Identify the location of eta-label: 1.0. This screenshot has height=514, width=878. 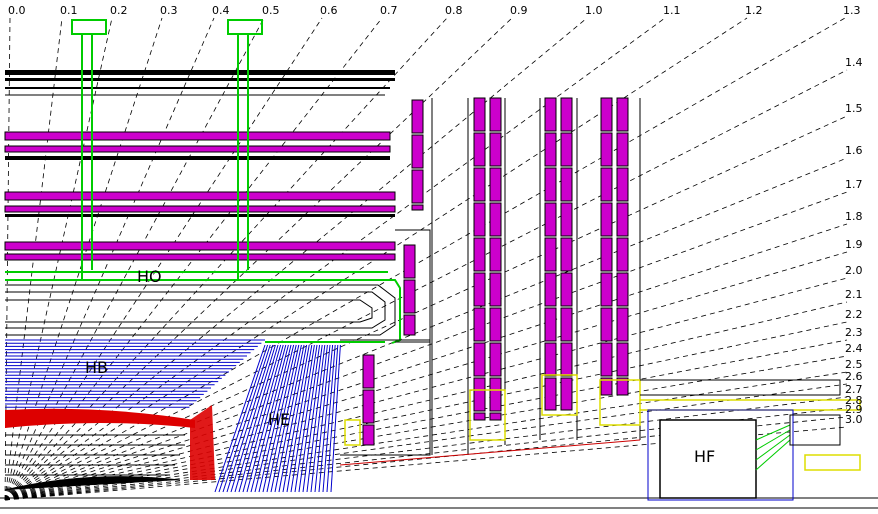
(594, 10).